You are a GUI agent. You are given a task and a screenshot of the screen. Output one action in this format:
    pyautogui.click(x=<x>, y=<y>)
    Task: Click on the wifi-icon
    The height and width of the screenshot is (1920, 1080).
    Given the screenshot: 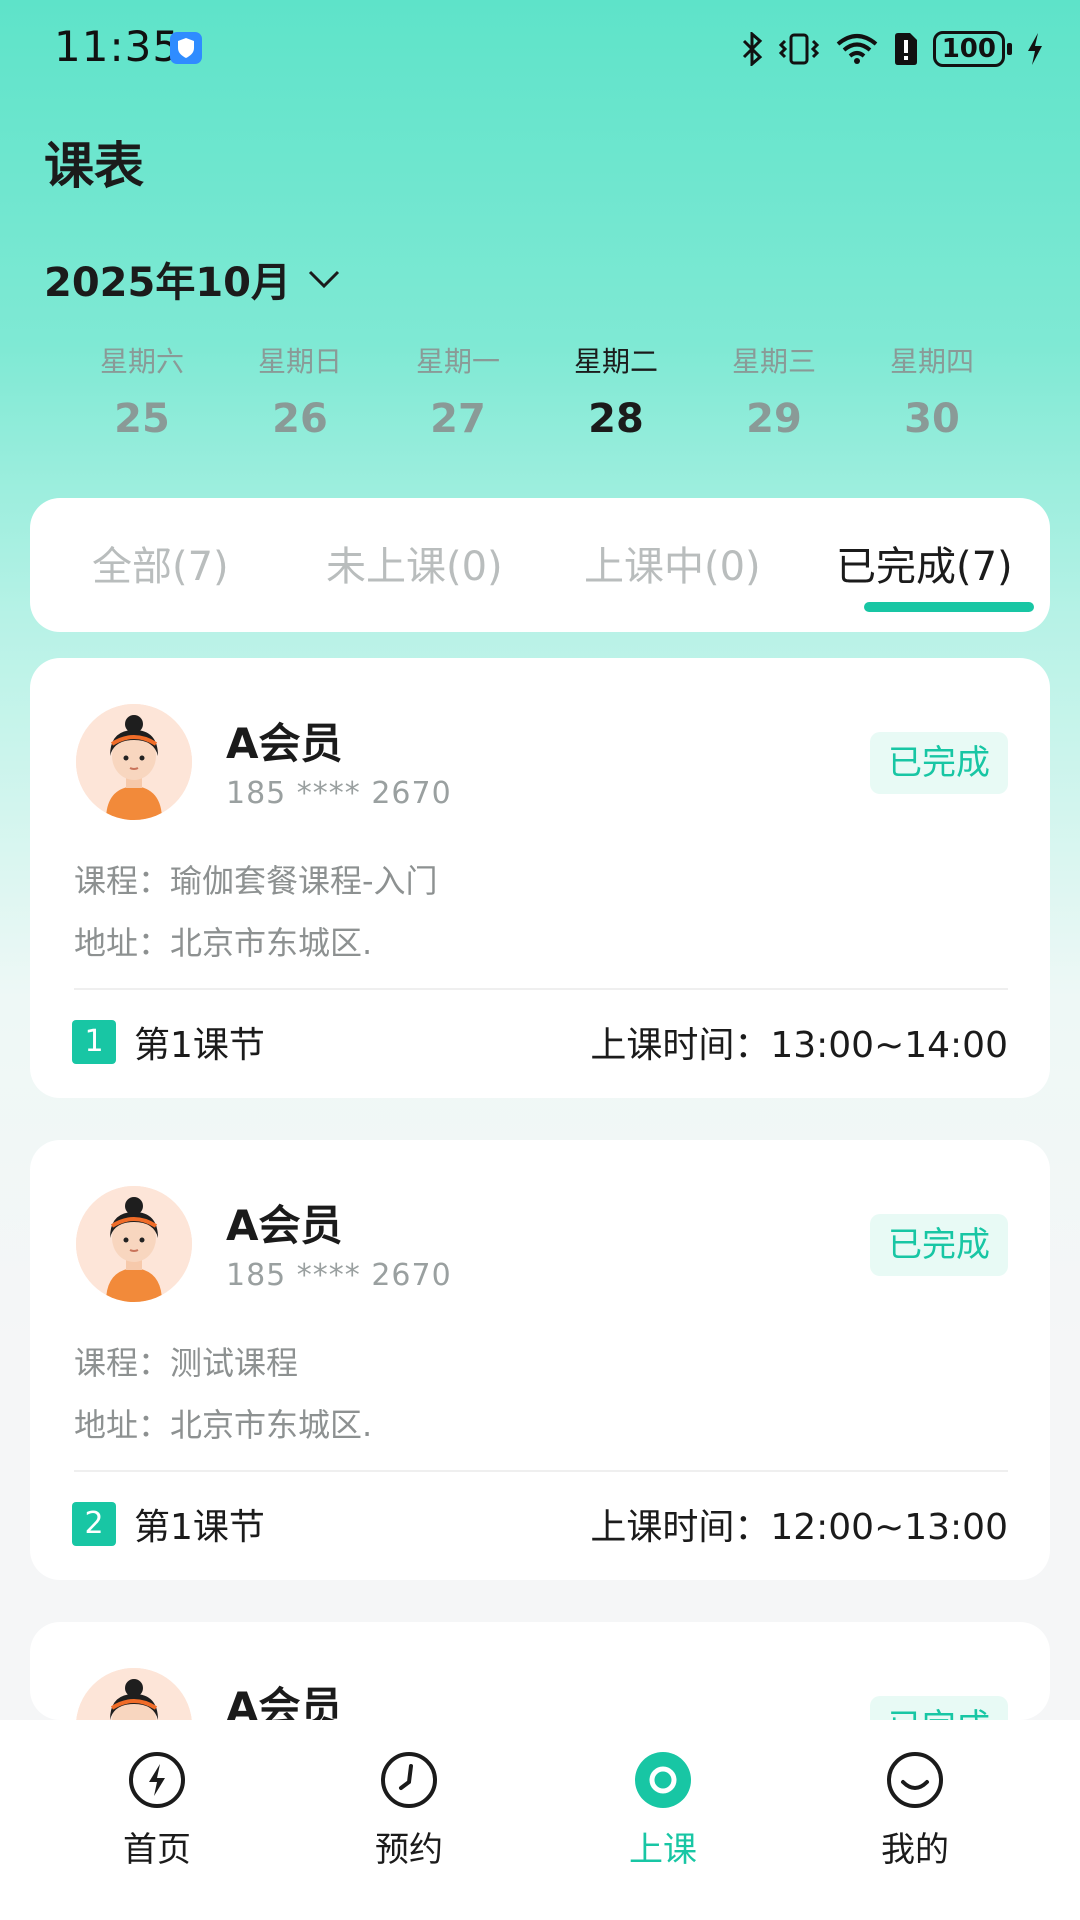 What is the action you would take?
    pyautogui.click(x=857, y=49)
    